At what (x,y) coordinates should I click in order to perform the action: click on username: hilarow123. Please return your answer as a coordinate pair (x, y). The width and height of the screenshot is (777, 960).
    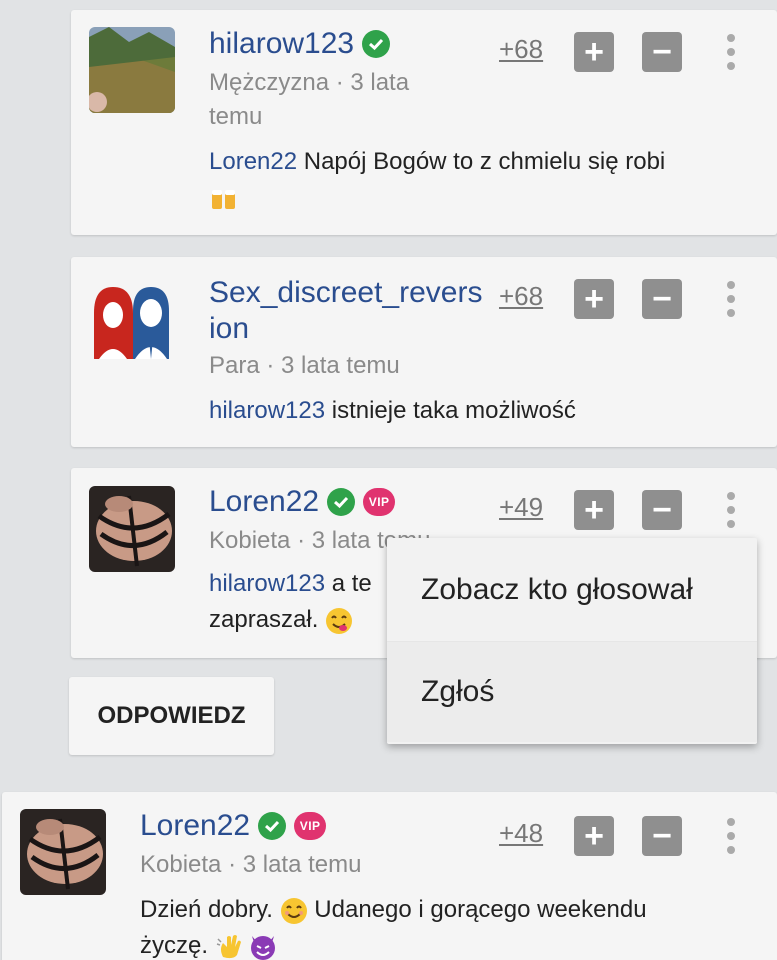
    Looking at the image, I should click on (300, 44).